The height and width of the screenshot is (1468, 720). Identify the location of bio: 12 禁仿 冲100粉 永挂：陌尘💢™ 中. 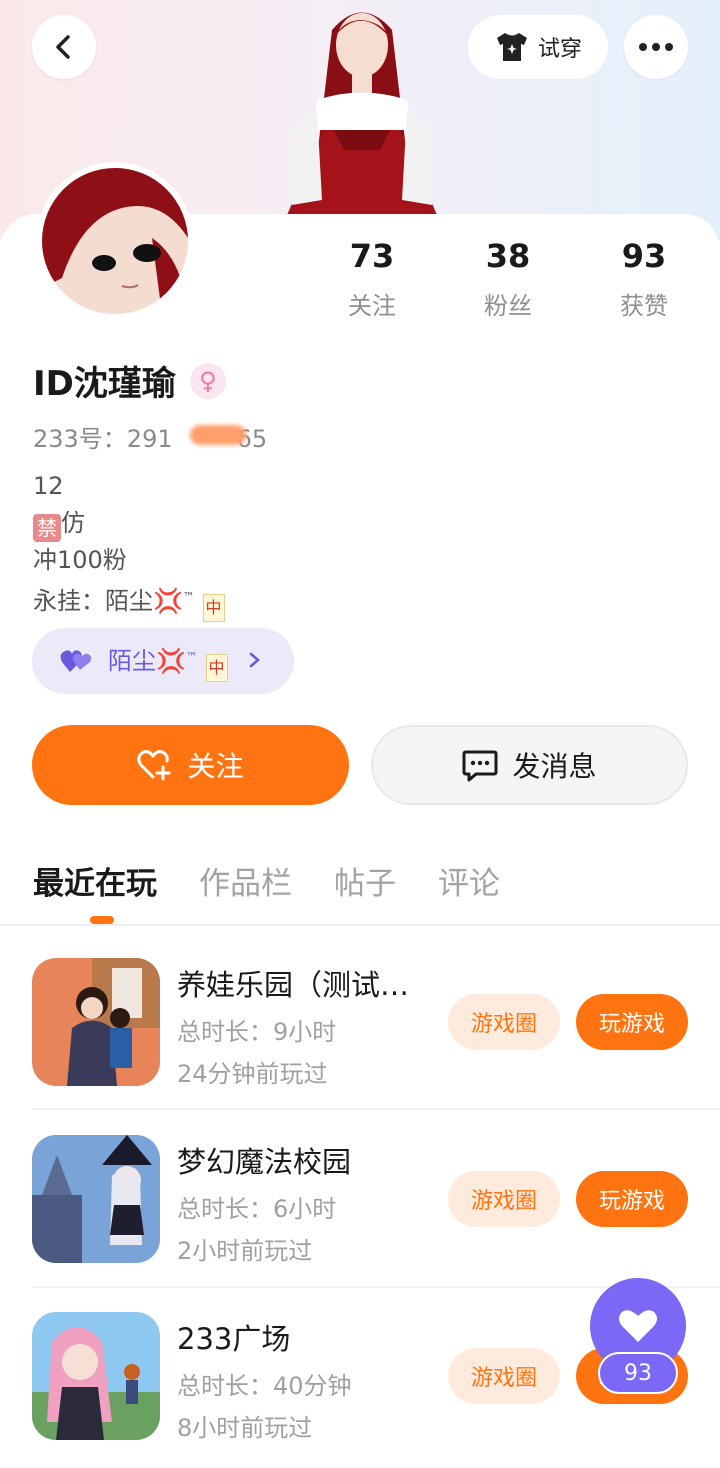
(129, 545).